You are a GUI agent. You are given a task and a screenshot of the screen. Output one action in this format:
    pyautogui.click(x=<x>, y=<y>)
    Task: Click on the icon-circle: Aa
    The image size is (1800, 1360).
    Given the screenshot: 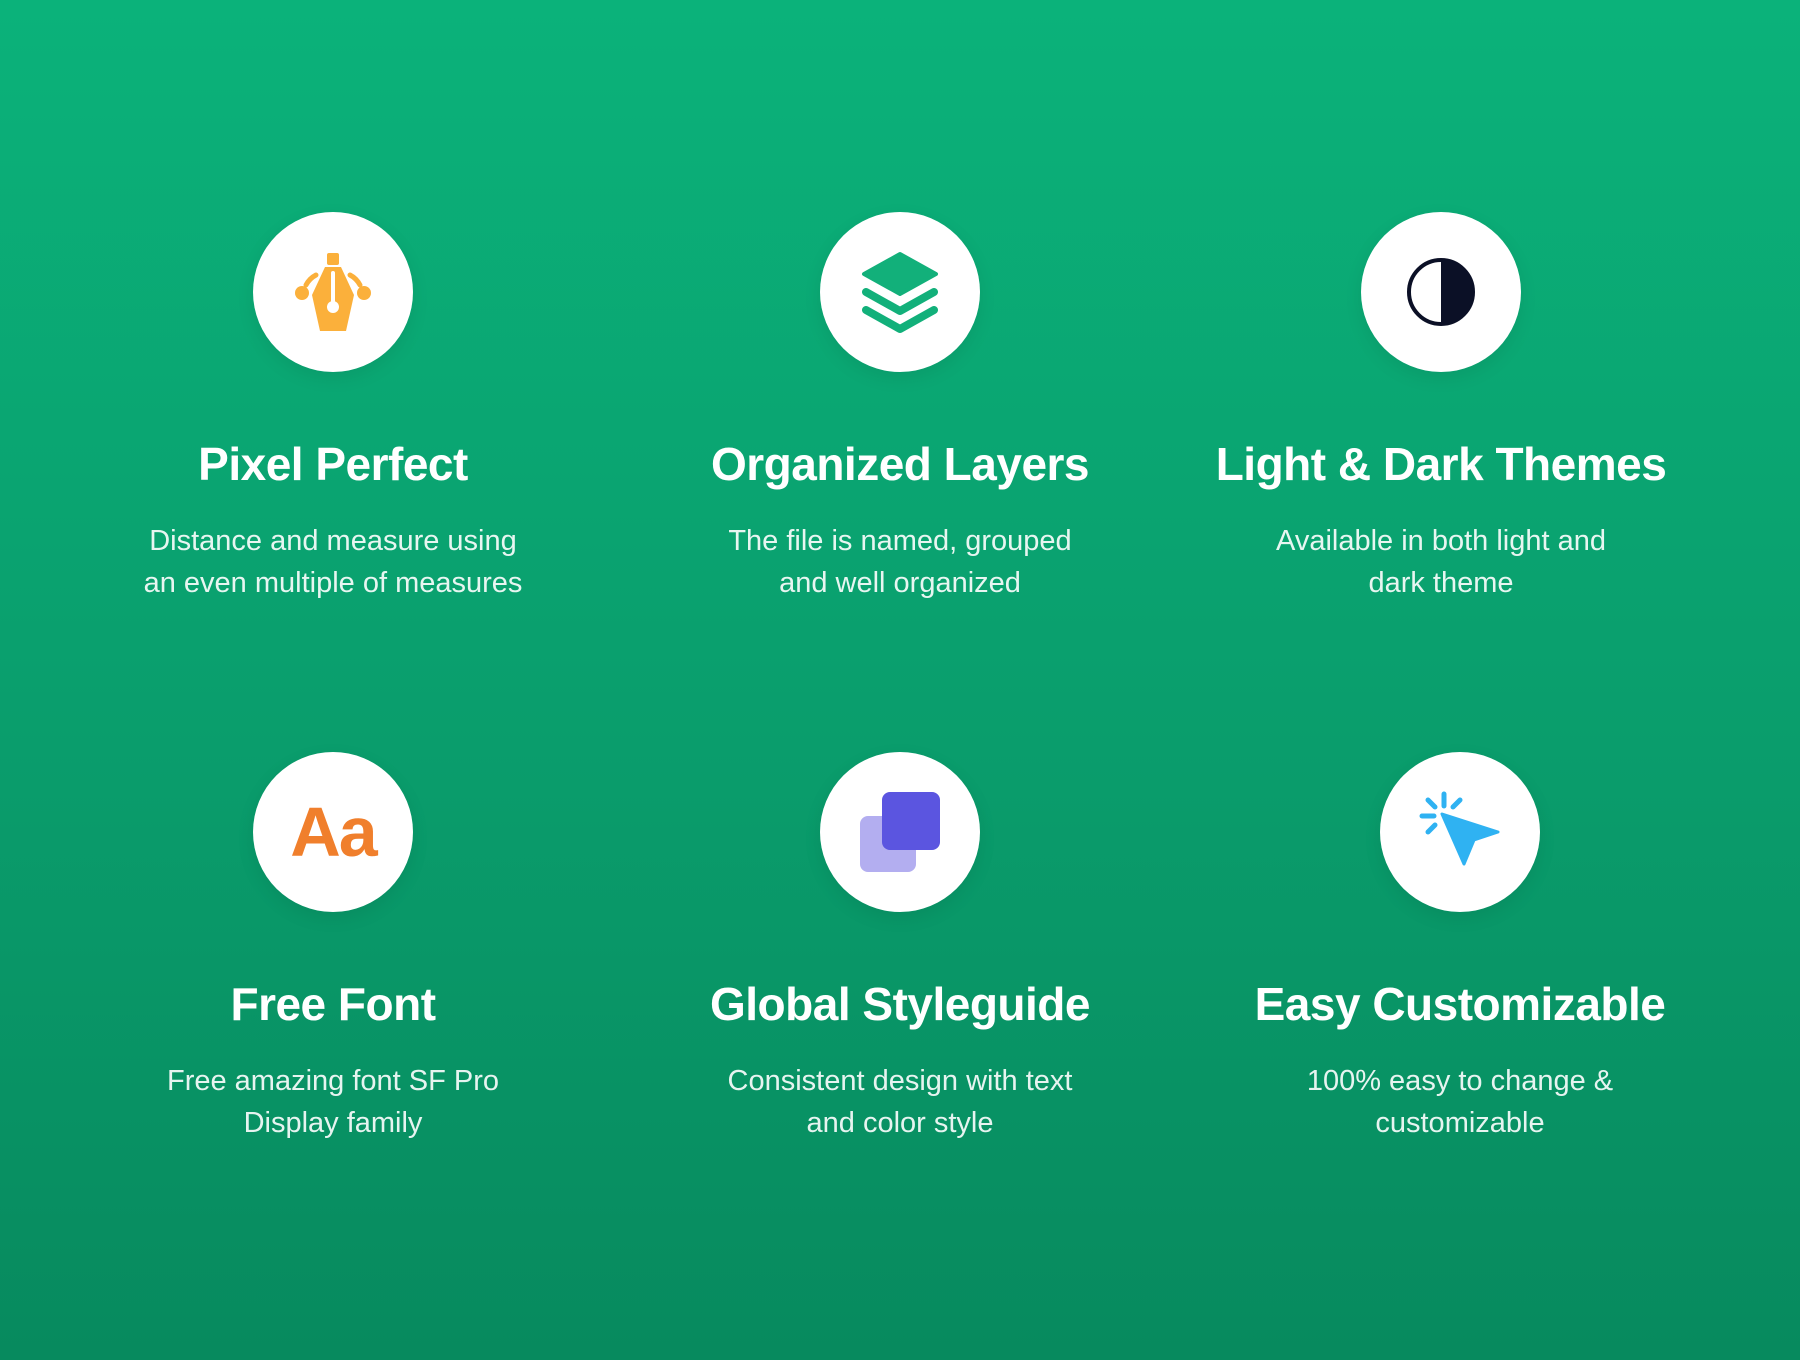 What is the action you would take?
    pyautogui.click(x=333, y=832)
    